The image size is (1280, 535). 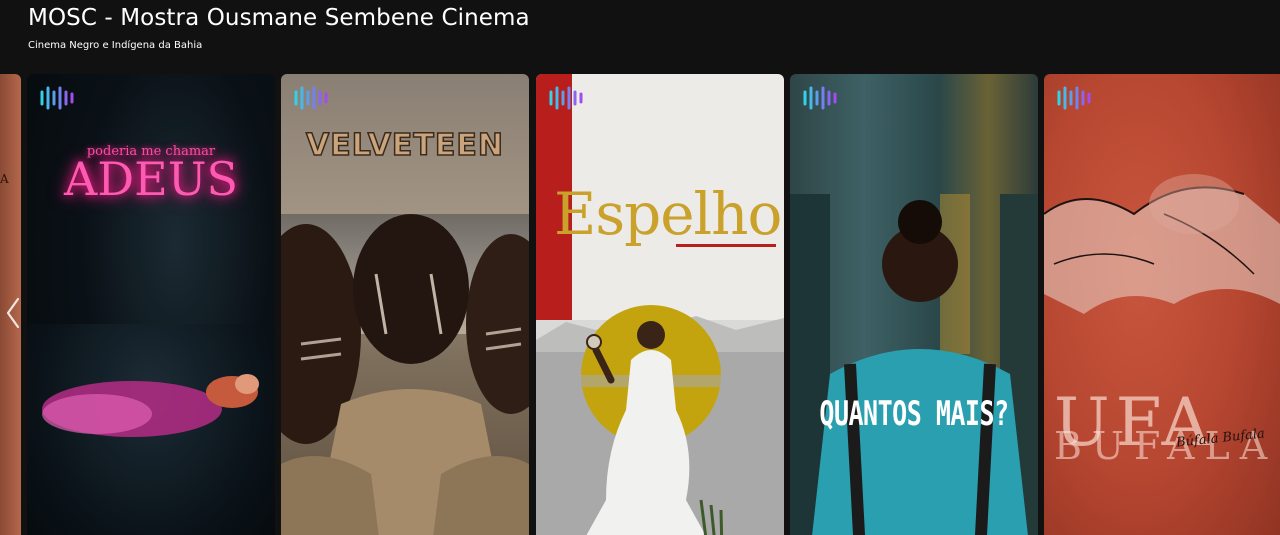 What do you see at coordinates (151, 179) in the screenshot?
I see `poster-title: ADEUS` at bounding box center [151, 179].